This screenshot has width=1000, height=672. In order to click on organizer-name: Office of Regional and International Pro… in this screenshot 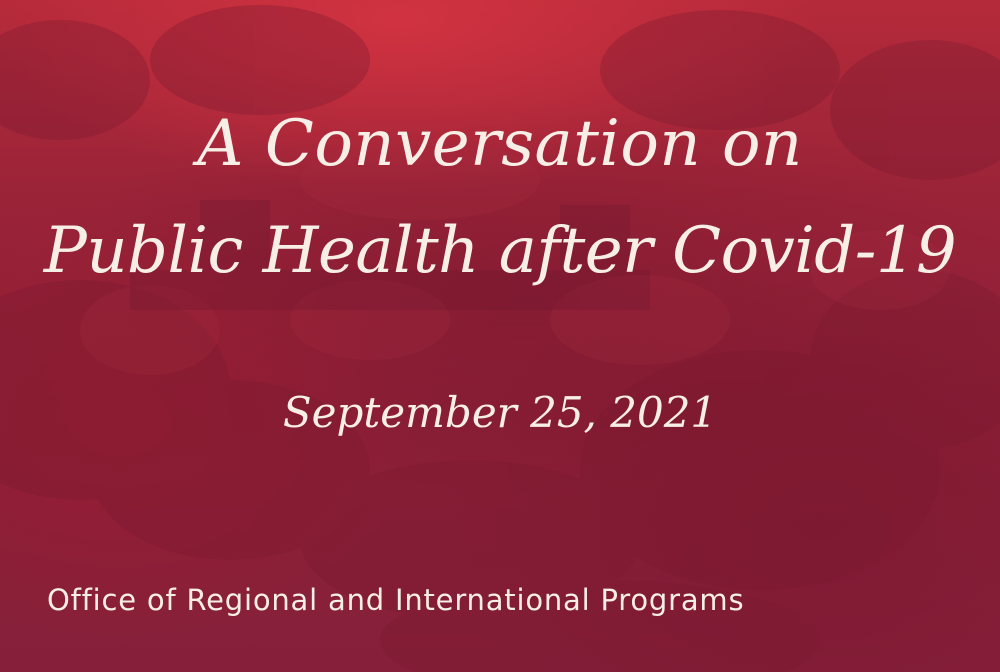, I will do `click(396, 600)`.